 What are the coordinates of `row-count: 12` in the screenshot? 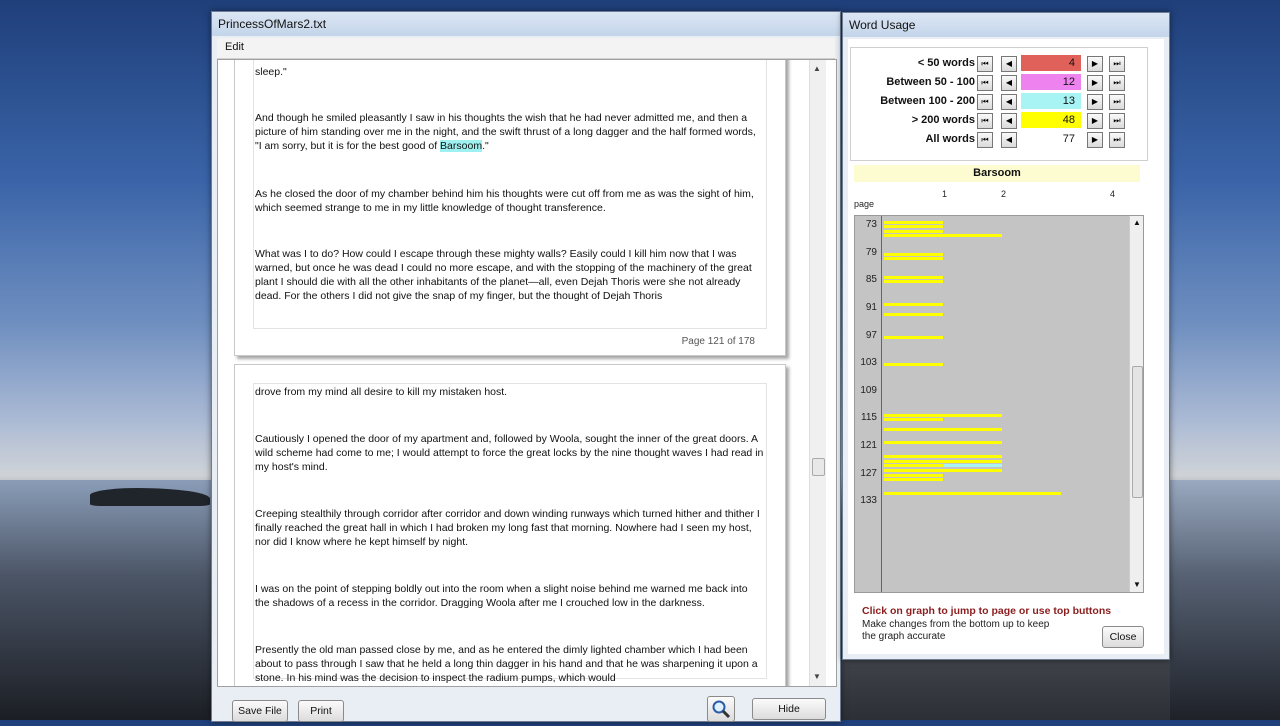 It's located at (1051, 82).